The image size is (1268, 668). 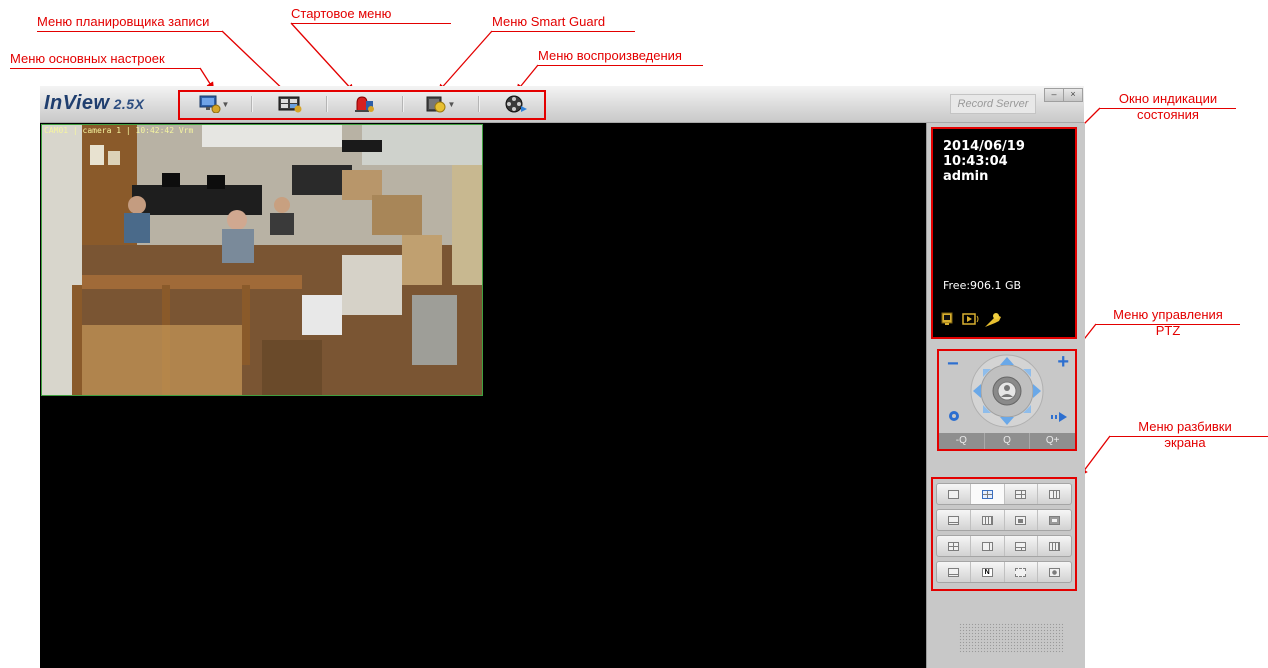 What do you see at coordinates (1168, 330) in the screenshot?
I see `annotation-ptz-line2: PTZ` at bounding box center [1168, 330].